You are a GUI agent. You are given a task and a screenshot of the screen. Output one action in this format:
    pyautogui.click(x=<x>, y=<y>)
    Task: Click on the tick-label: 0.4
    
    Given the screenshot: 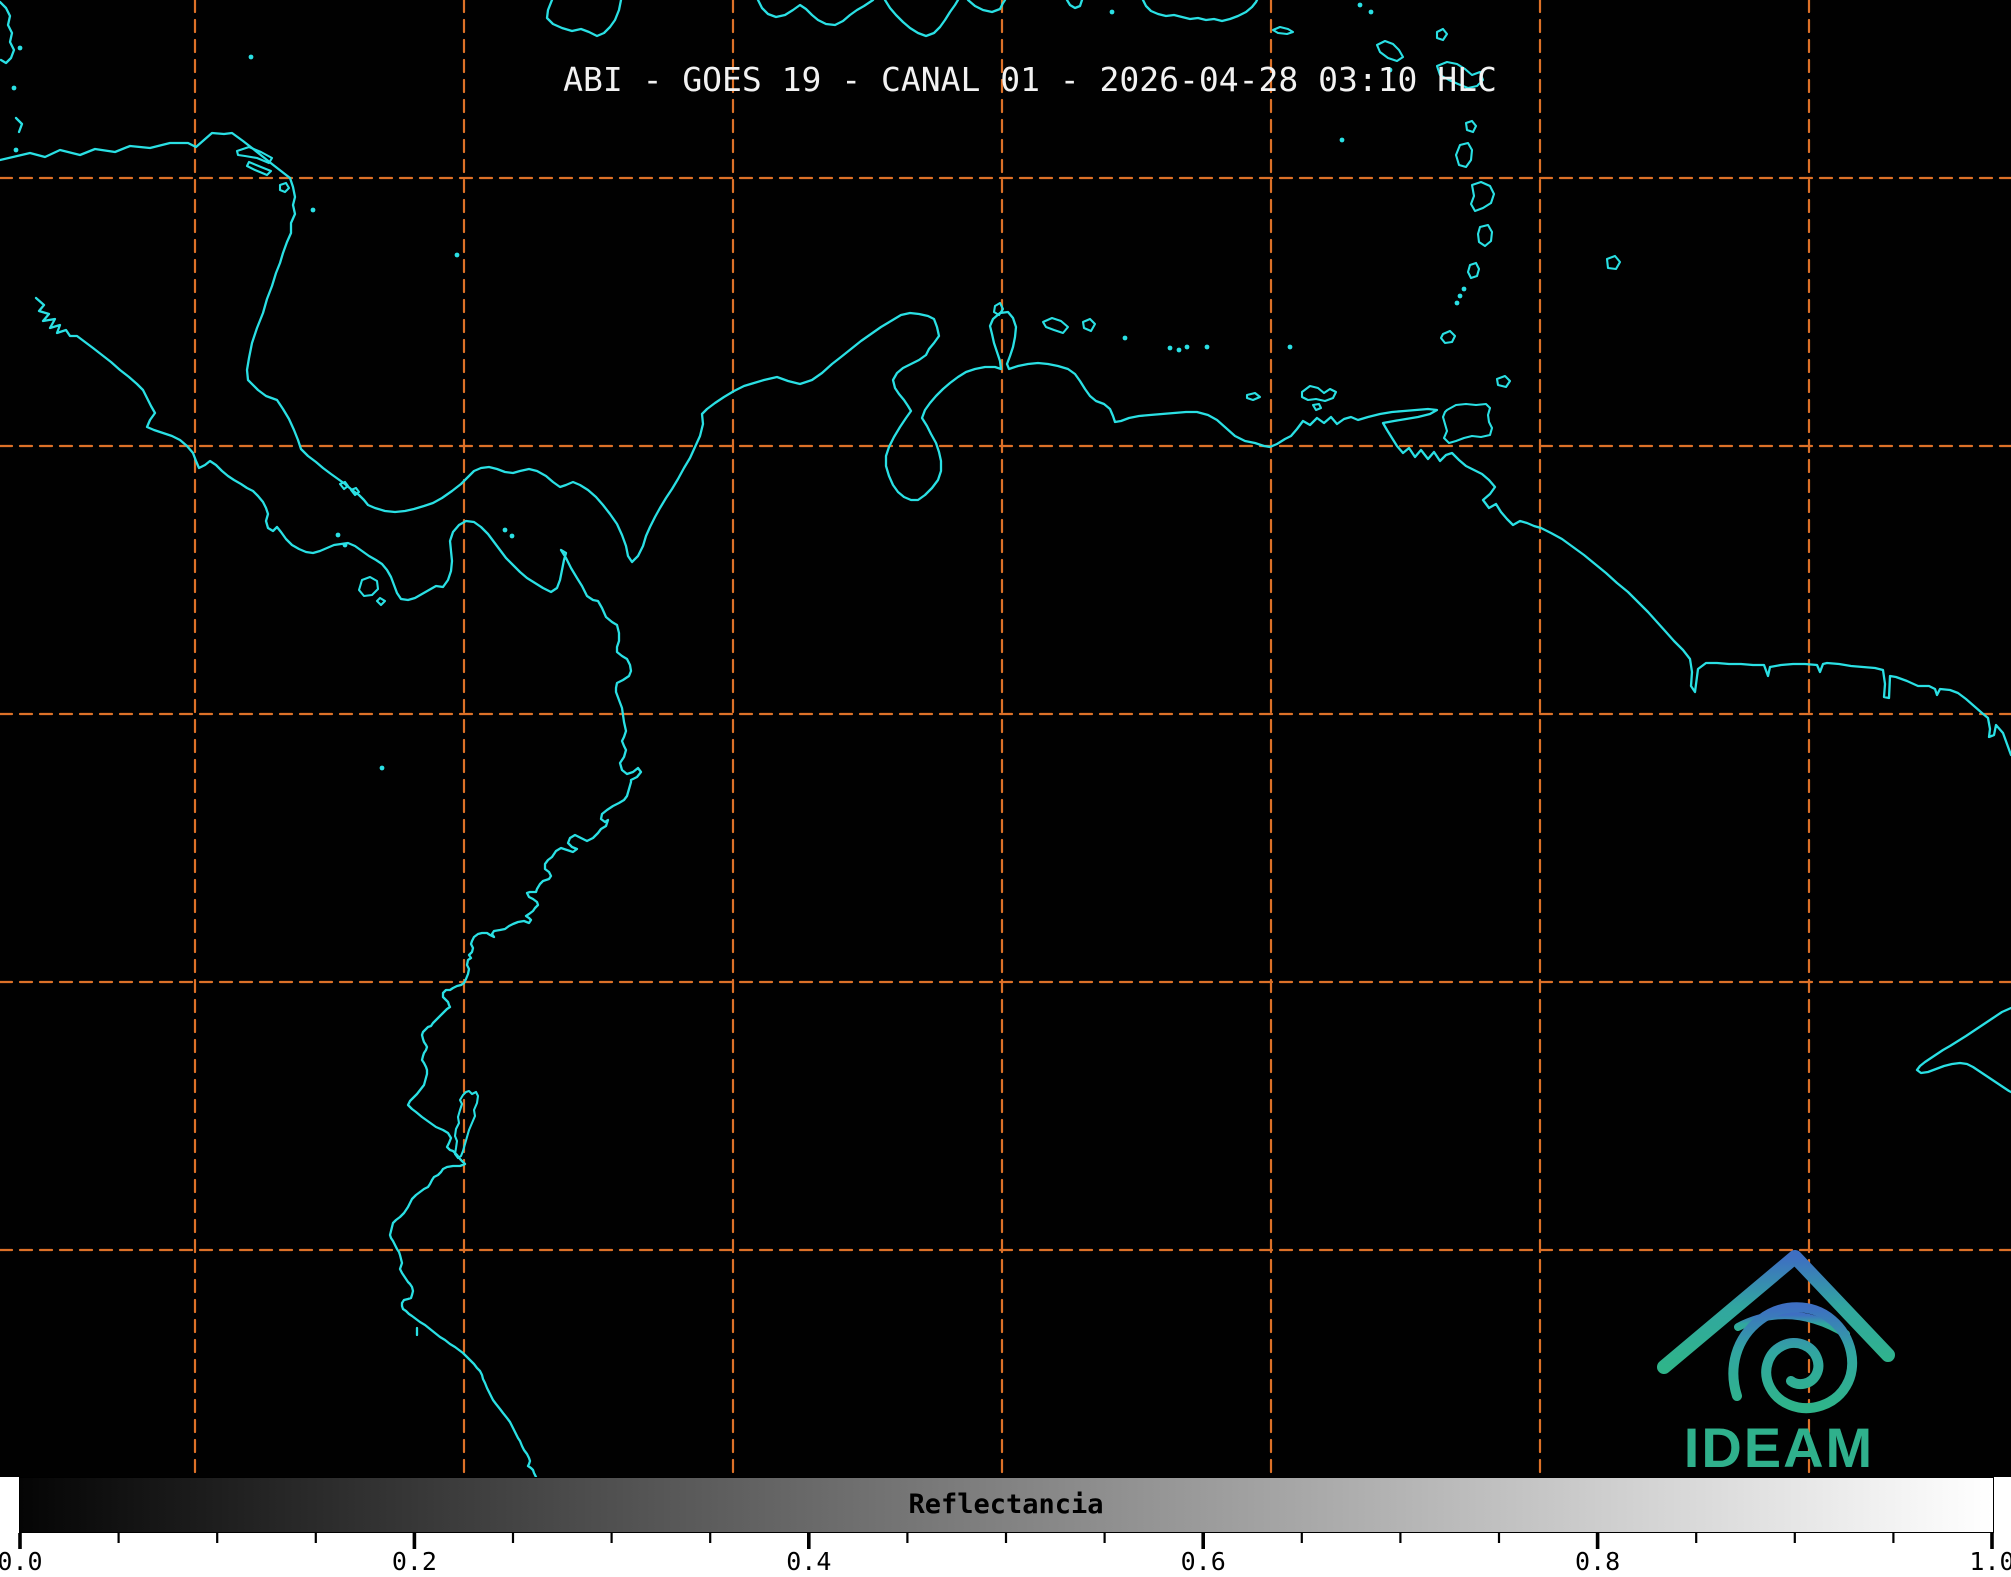 What is the action you would take?
    pyautogui.click(x=809, y=1561)
    